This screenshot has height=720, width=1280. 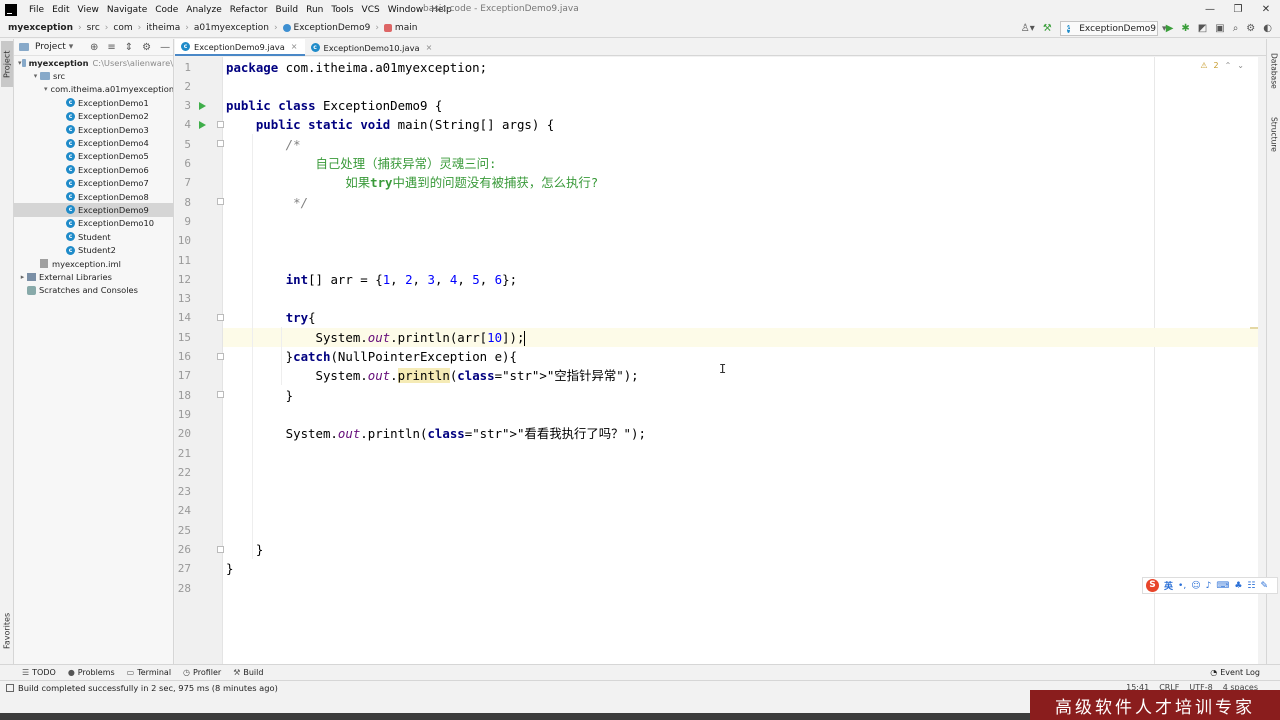 What do you see at coordinates (46, 47) in the screenshot?
I see `project-view-select: Project ▾` at bounding box center [46, 47].